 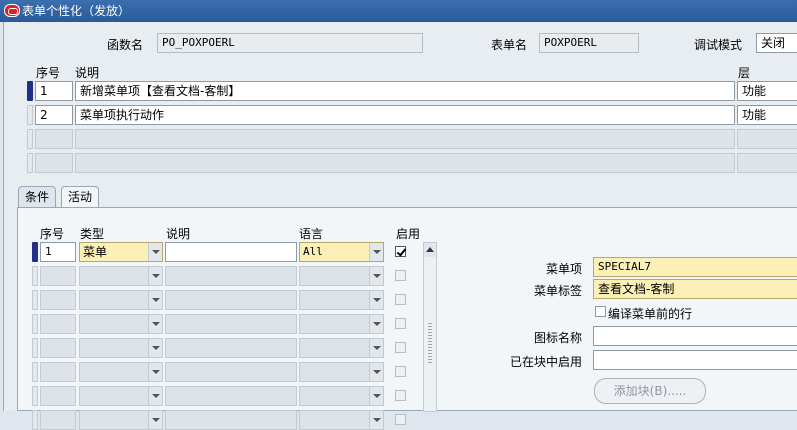 I want to click on action-row-8-enabled-checkbox, so click(x=400, y=419).